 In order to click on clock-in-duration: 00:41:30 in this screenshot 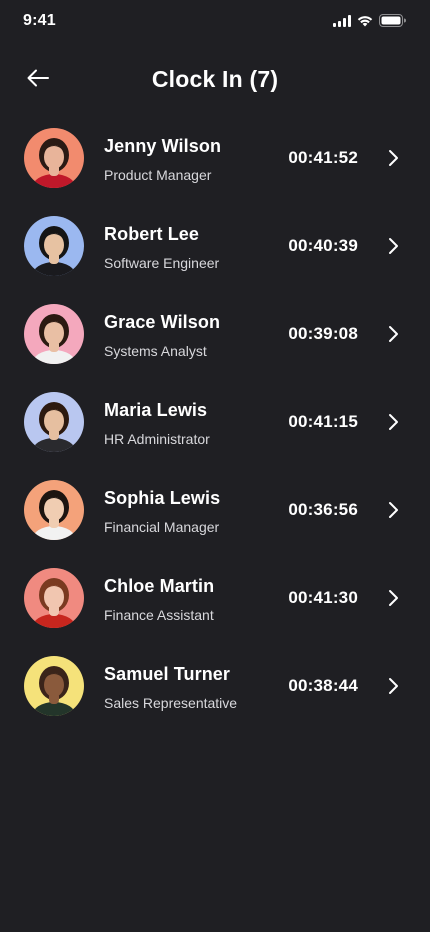, I will do `click(323, 597)`.